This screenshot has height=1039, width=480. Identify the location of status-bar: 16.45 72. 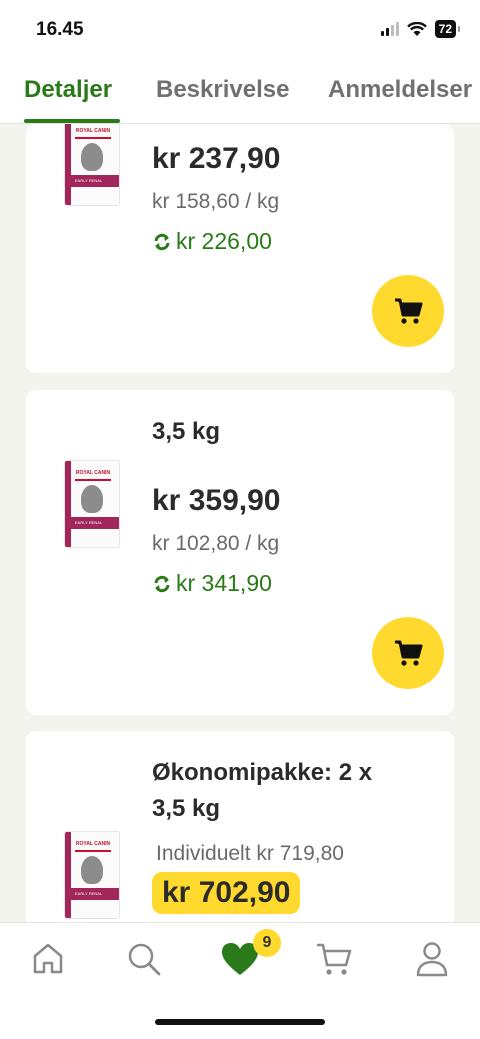
(240, 31).